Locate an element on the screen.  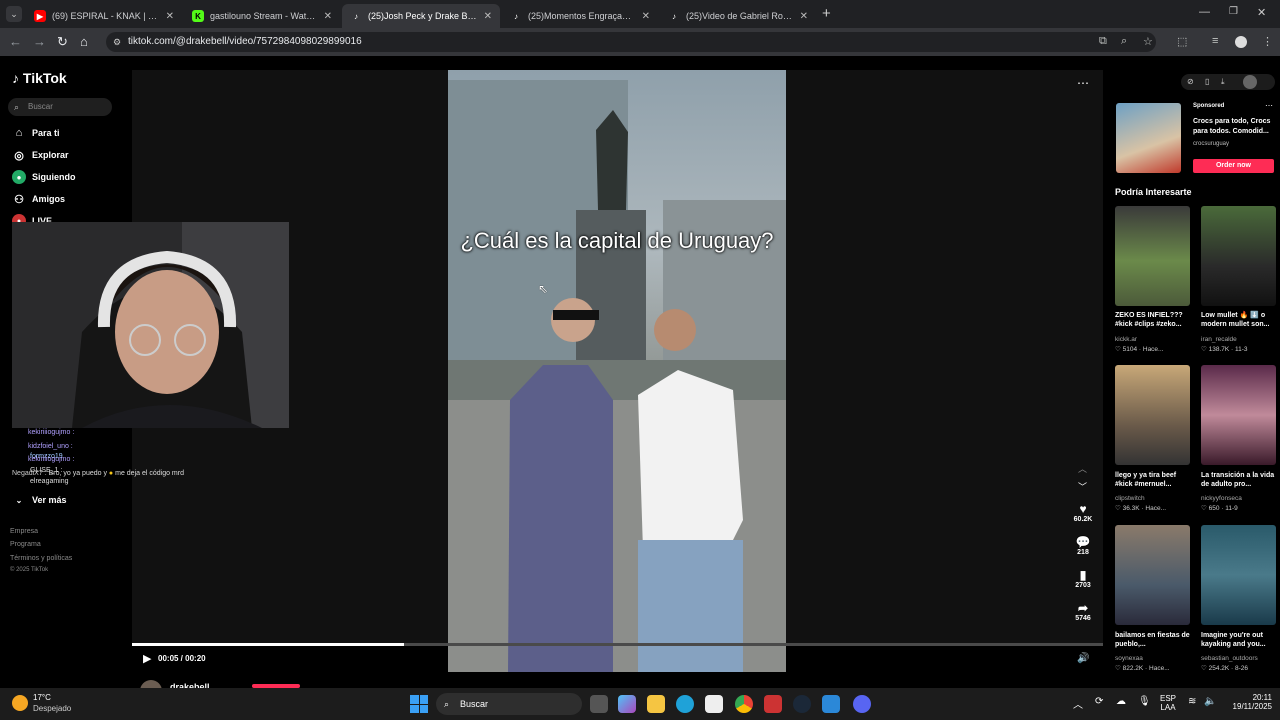
recommended-author: sebastian_outdoors is located at coordinates (1240, 658).